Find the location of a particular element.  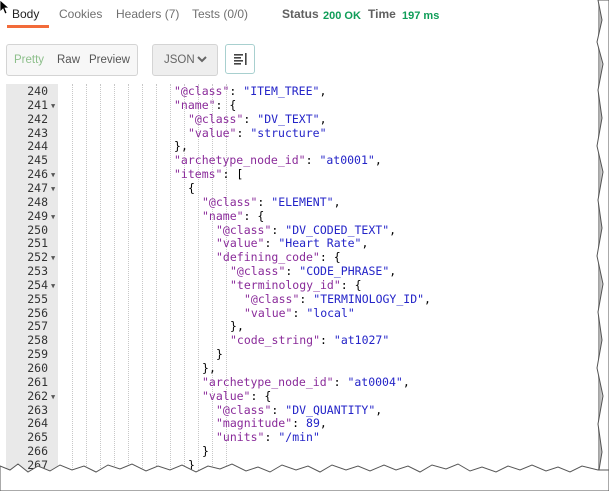

line-number: 253 is located at coordinates (37, 271).